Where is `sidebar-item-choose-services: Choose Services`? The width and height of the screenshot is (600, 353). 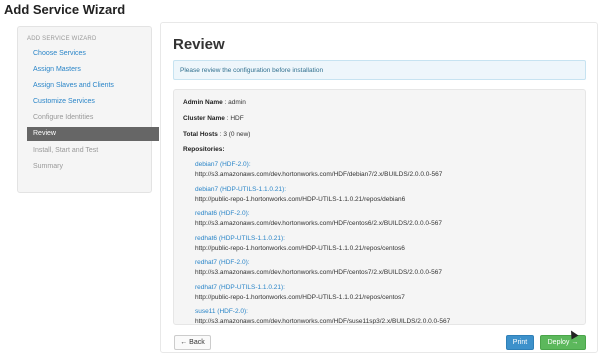 sidebar-item-choose-services: Choose Services is located at coordinates (90, 54).